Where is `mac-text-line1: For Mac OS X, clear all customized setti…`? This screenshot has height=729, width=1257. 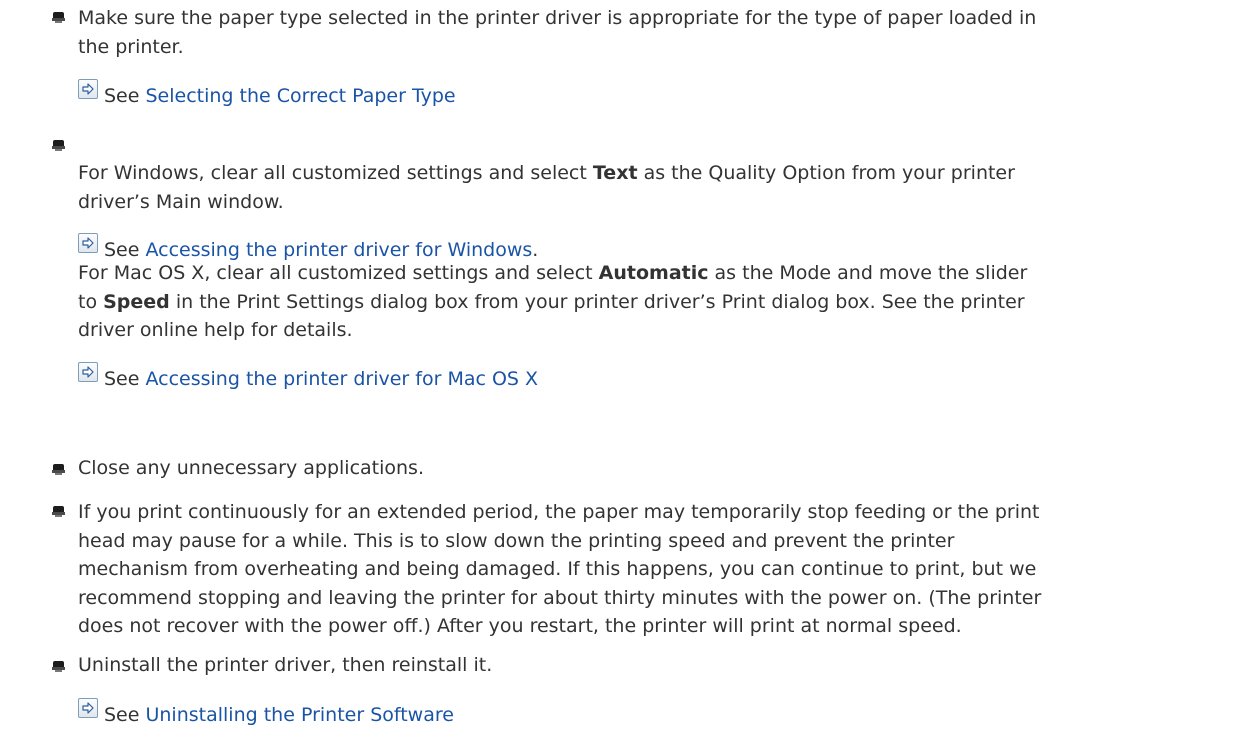 mac-text-line1: For Mac OS X, clear all customized setti… is located at coordinates (553, 273).